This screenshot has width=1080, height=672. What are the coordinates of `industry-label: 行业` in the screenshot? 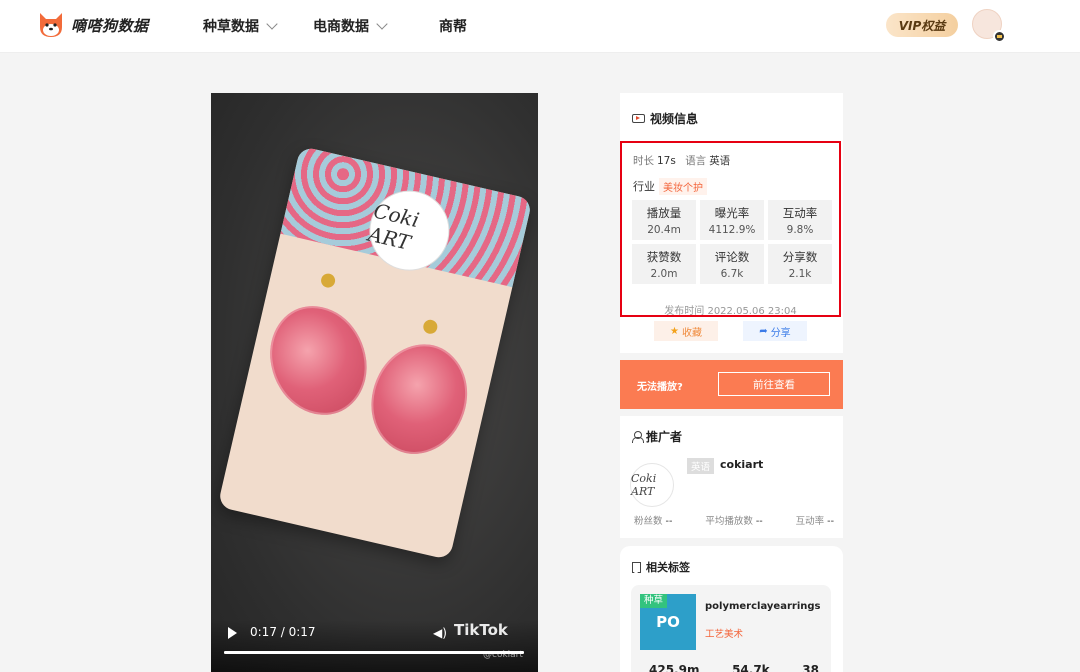 It's located at (644, 186).